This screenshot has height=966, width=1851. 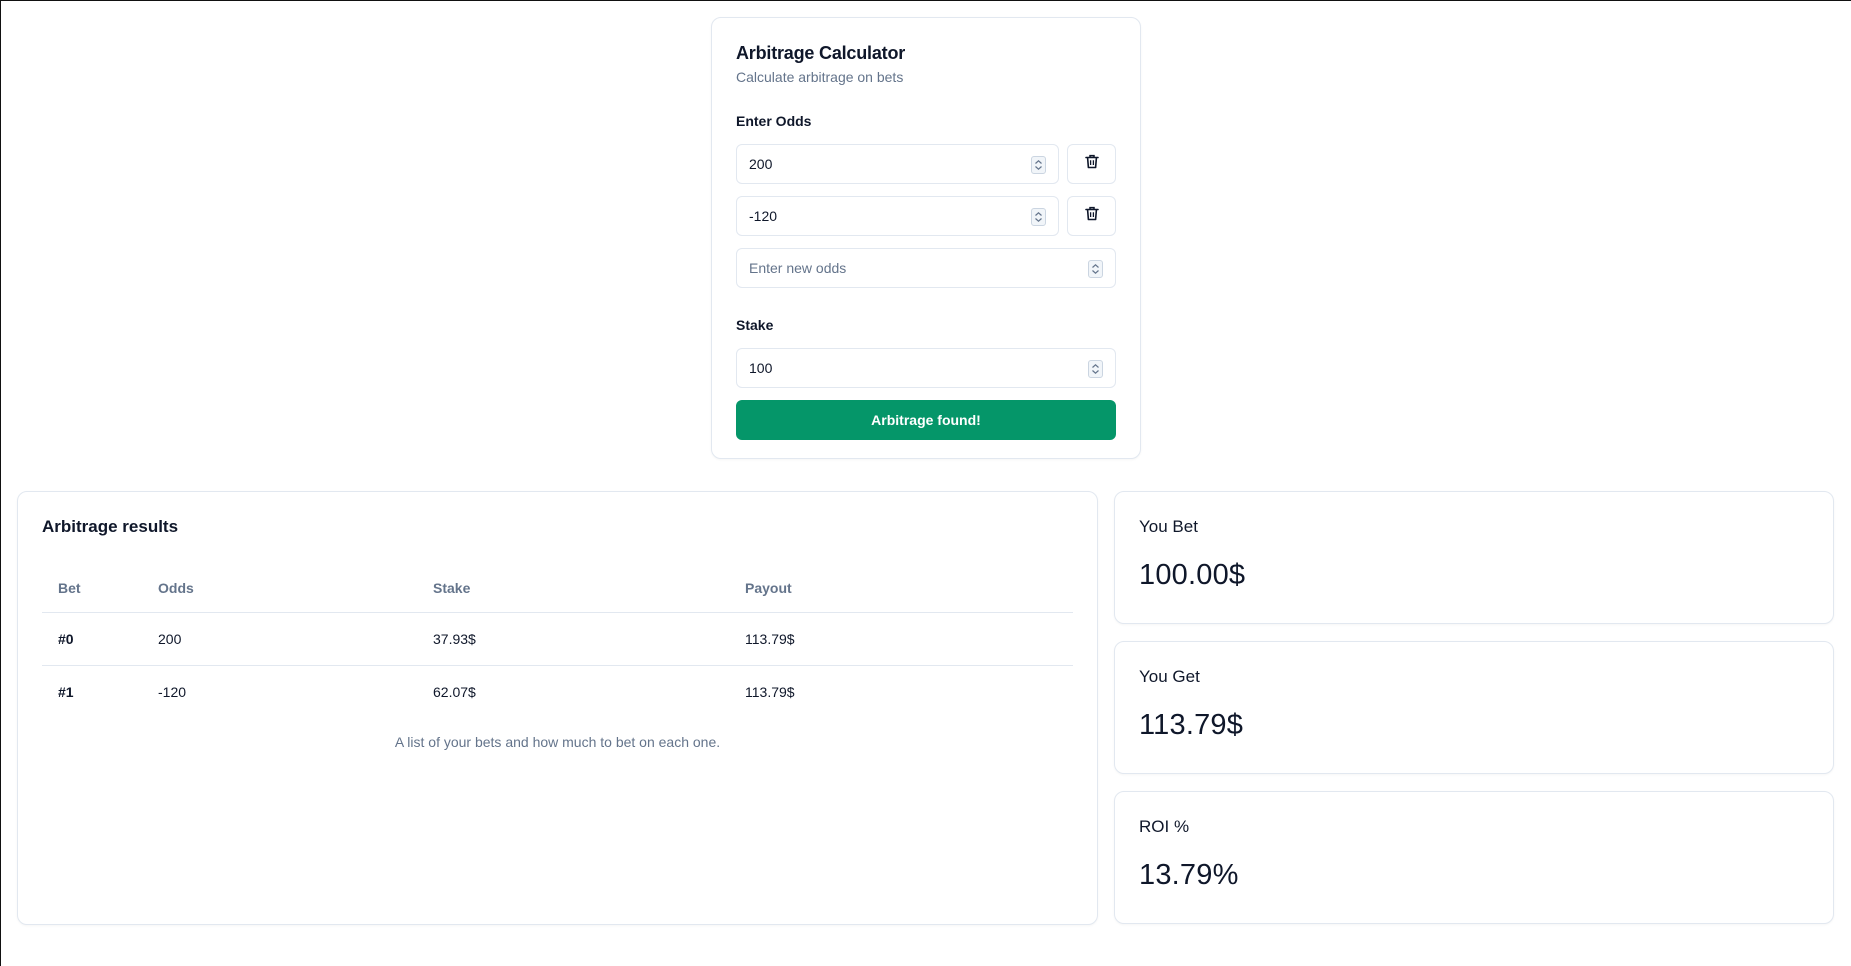 What do you see at coordinates (172, 691) in the screenshot?
I see `cell-odds: -120` at bounding box center [172, 691].